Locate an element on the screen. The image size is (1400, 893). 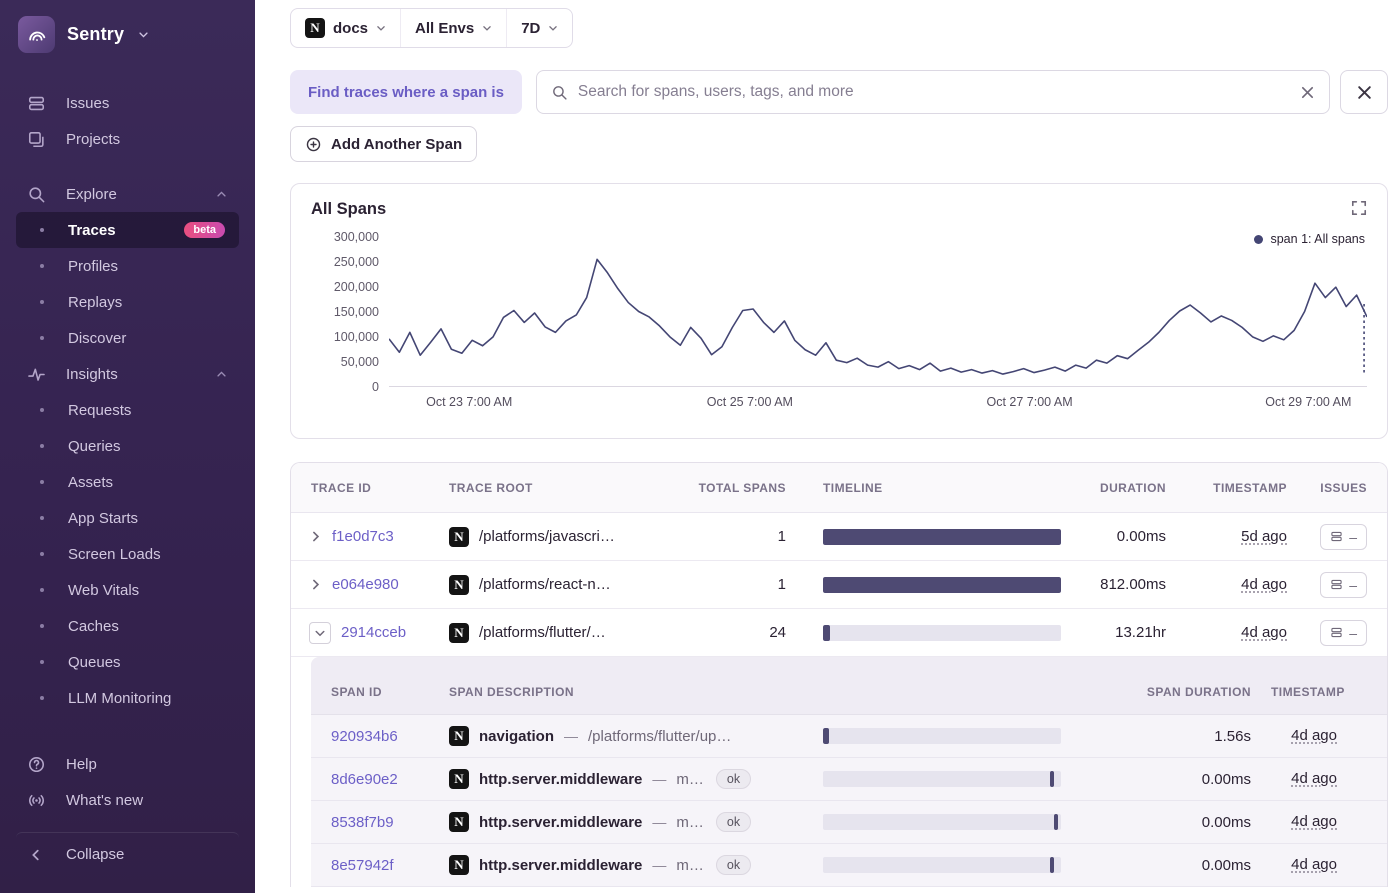
span-search-input is located at coordinates (933, 92).